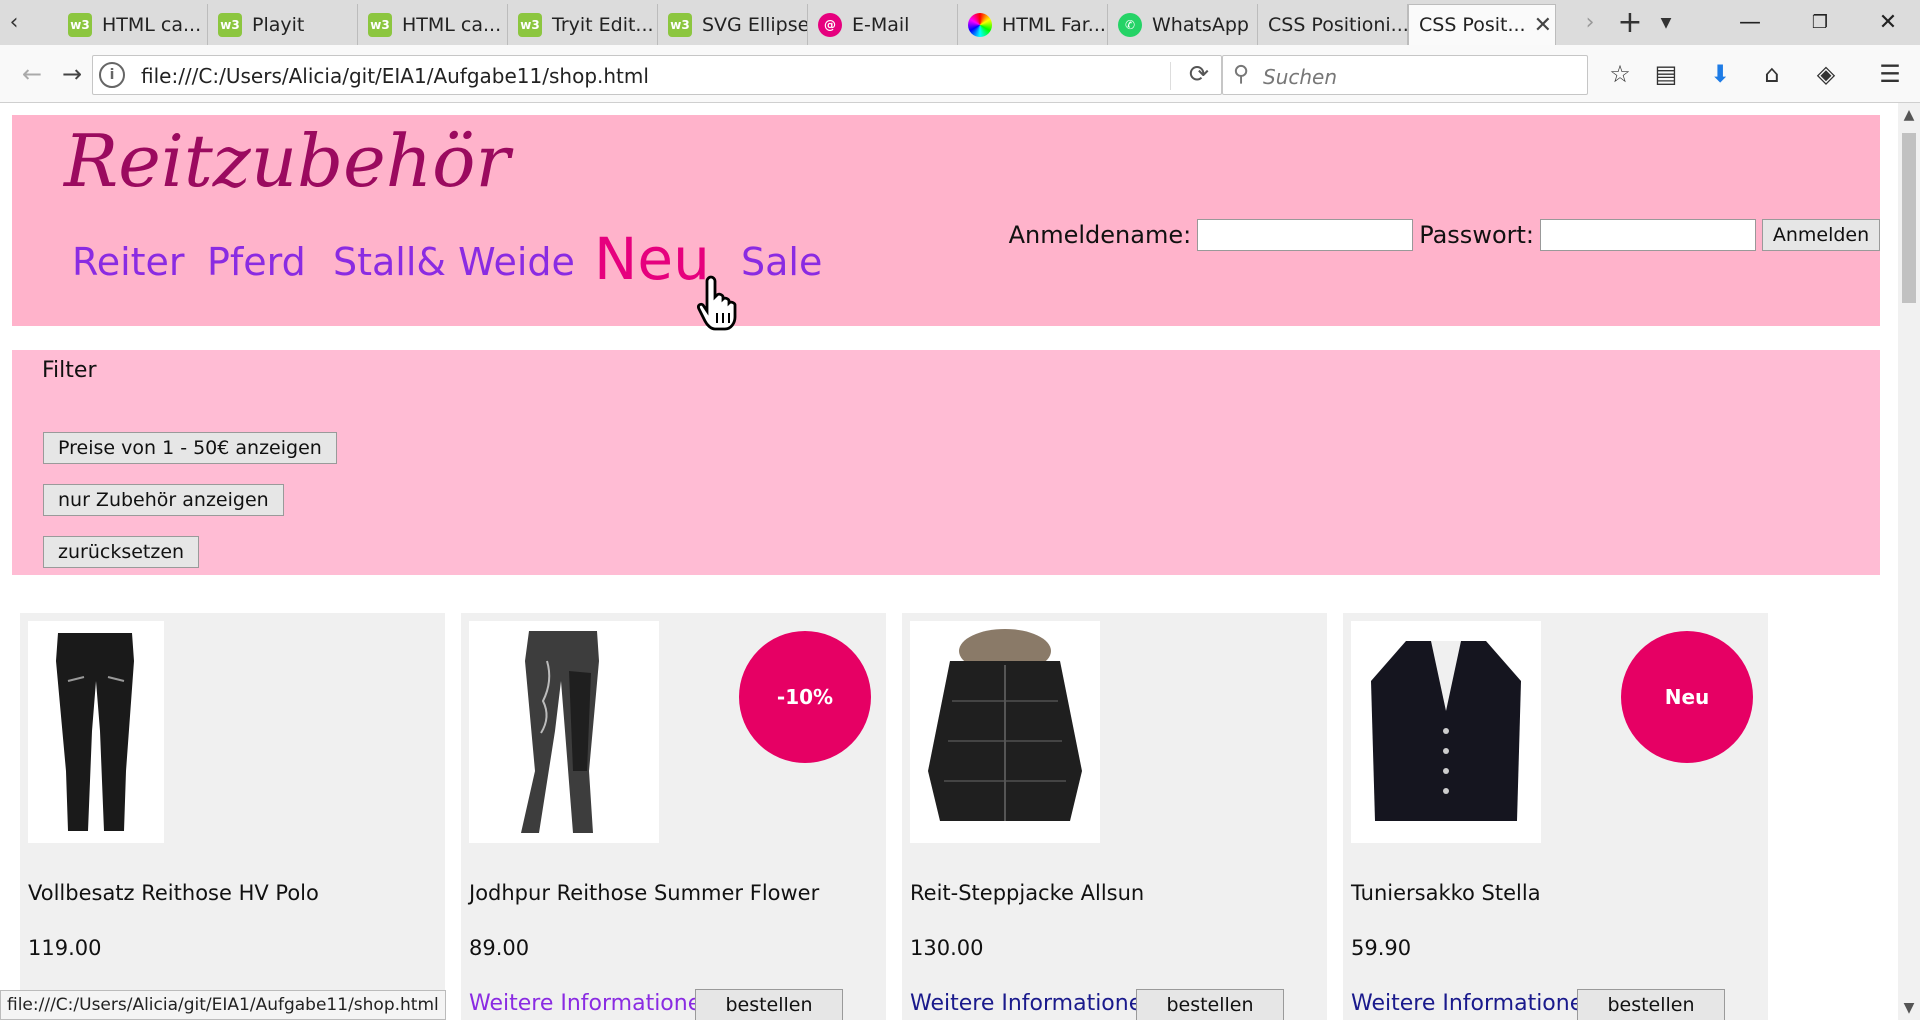 The height and width of the screenshot is (1020, 1920). I want to click on tab-scroll-left-icon: ‹, so click(14, 22).